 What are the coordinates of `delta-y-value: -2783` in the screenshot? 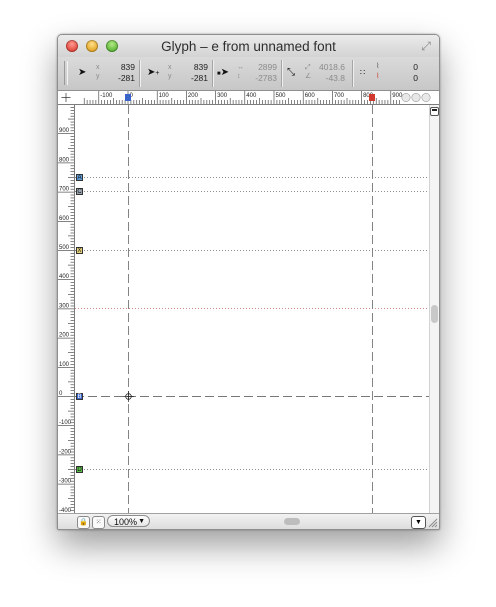 It's located at (266, 78).